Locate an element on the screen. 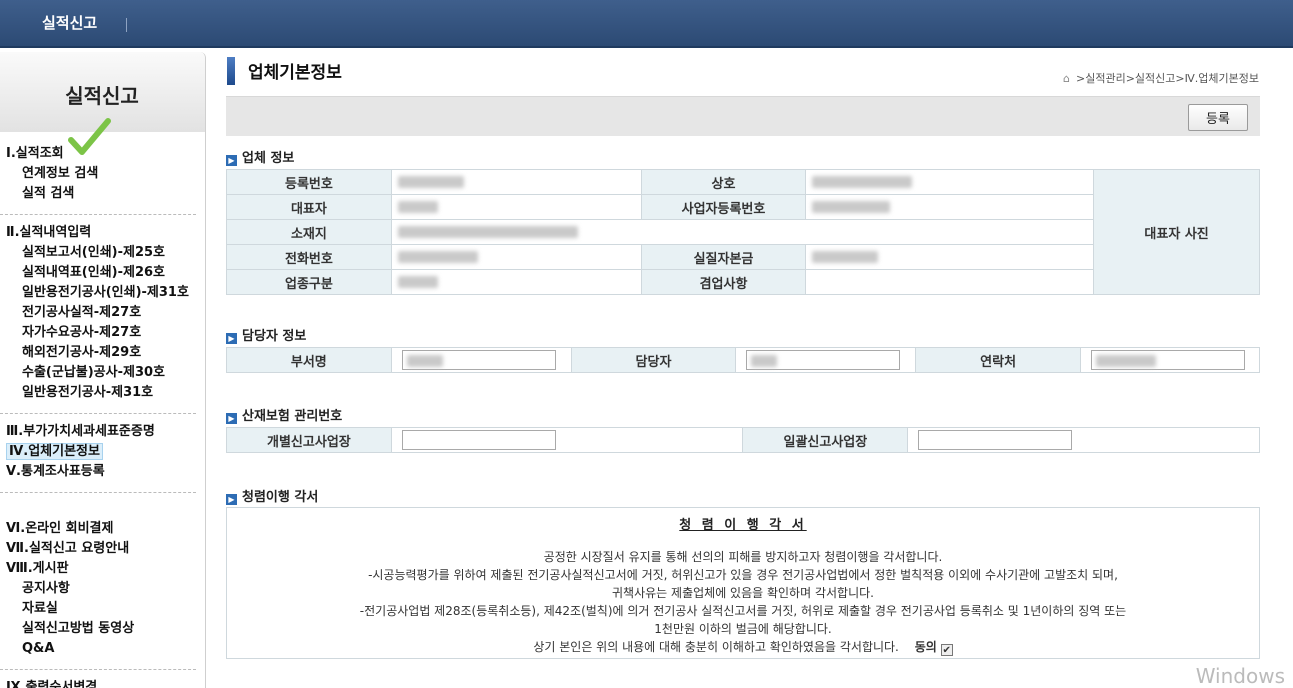 The width and height of the screenshot is (1293, 688). menu-vat-certificate: Ⅲ.부가가치세과세표준증명 is located at coordinates (104, 432).